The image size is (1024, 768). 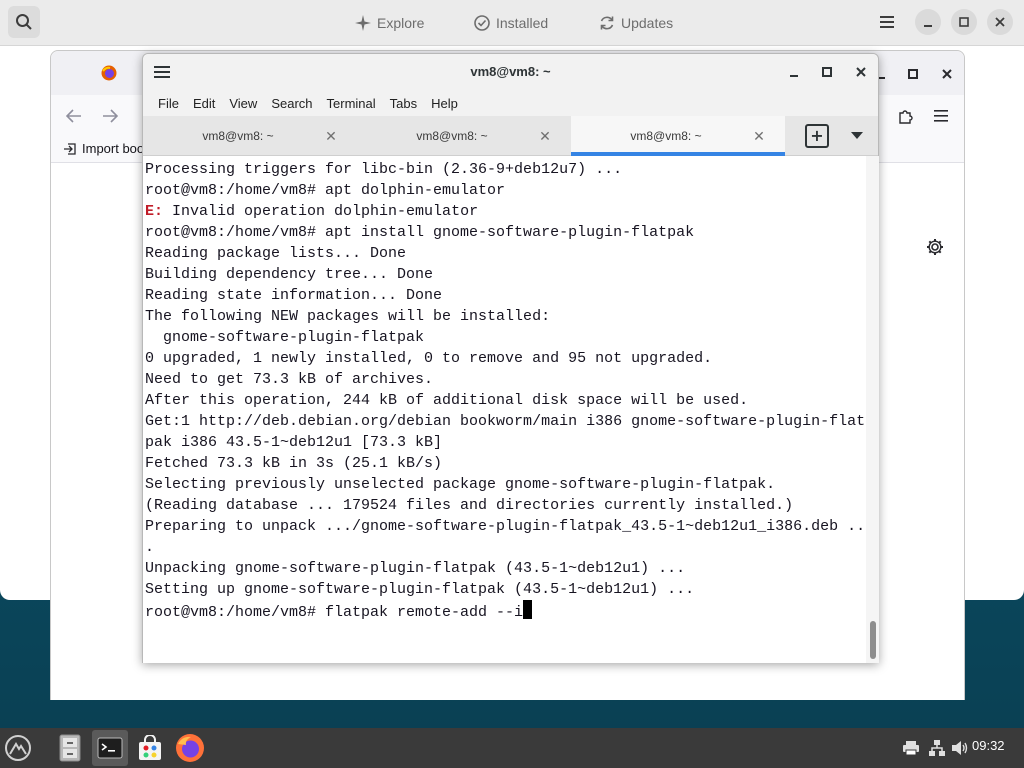 I want to click on gear-icon, so click(x=935, y=247).